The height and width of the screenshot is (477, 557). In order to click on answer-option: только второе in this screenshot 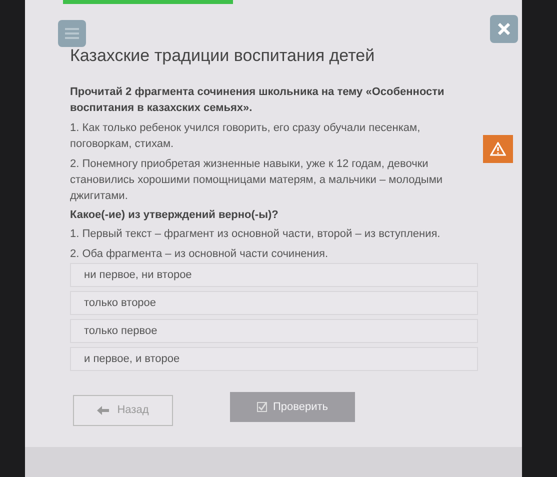, I will do `click(274, 303)`.